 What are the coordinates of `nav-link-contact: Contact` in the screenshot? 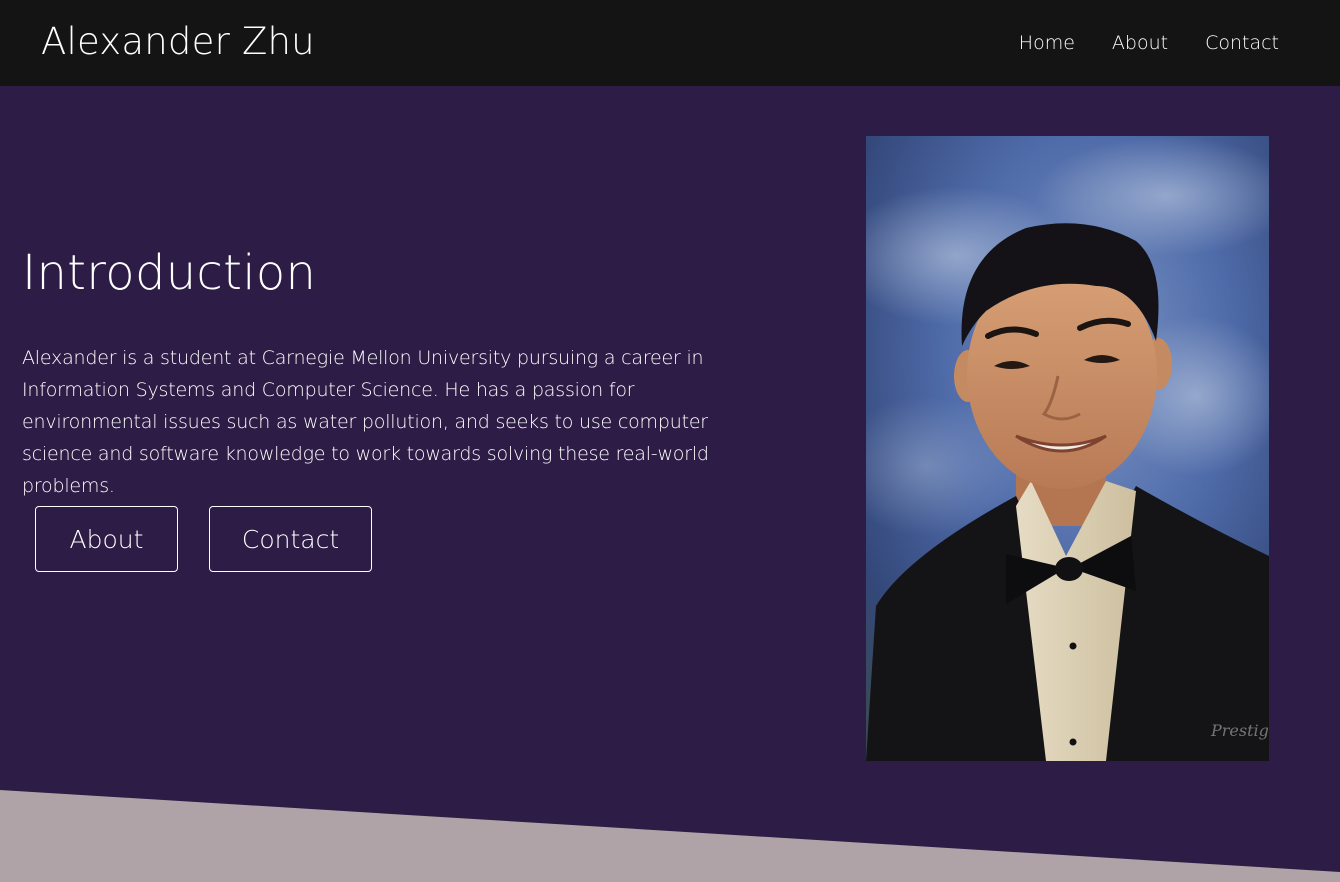 It's located at (1242, 43).